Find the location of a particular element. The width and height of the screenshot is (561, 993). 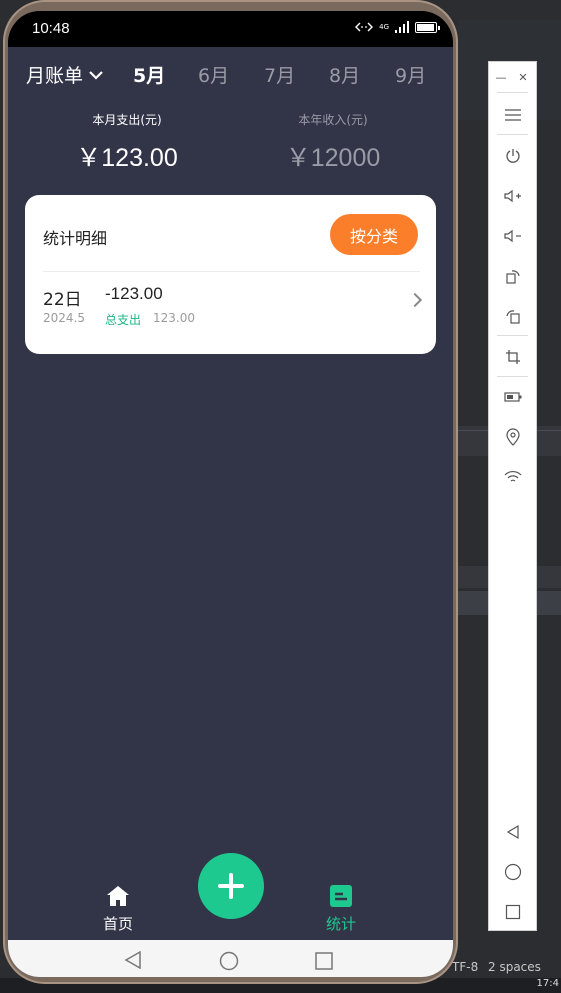

volume-down-icon is located at coordinates (512, 236).